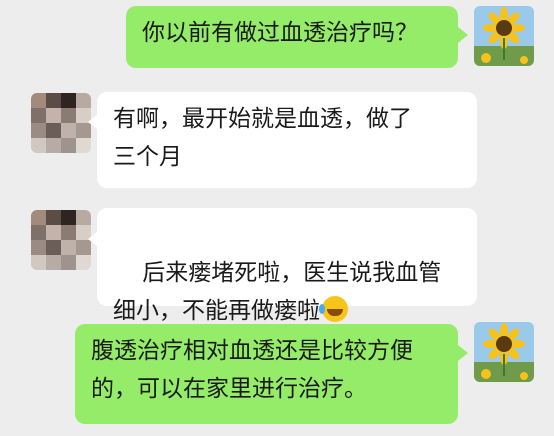 This screenshot has height=436, width=554. I want to click on message-bubble-1: 你以前有做过血透治疗吗？, so click(292, 37).